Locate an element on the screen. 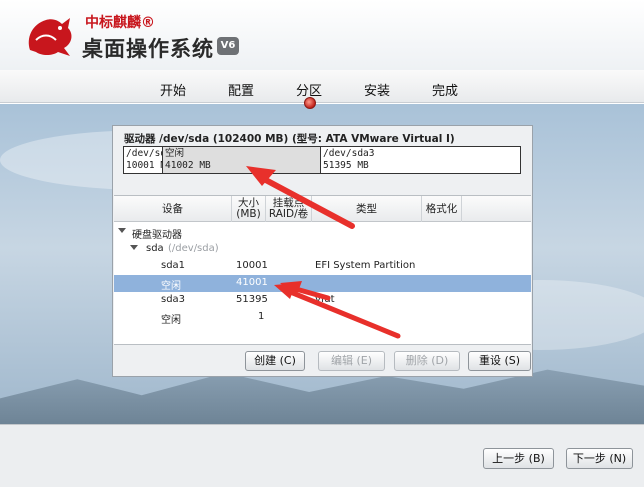  table-header: 设备 大小 (MB) 挂载点 RAID/卷 类型 格式化 is located at coordinates (322, 209).